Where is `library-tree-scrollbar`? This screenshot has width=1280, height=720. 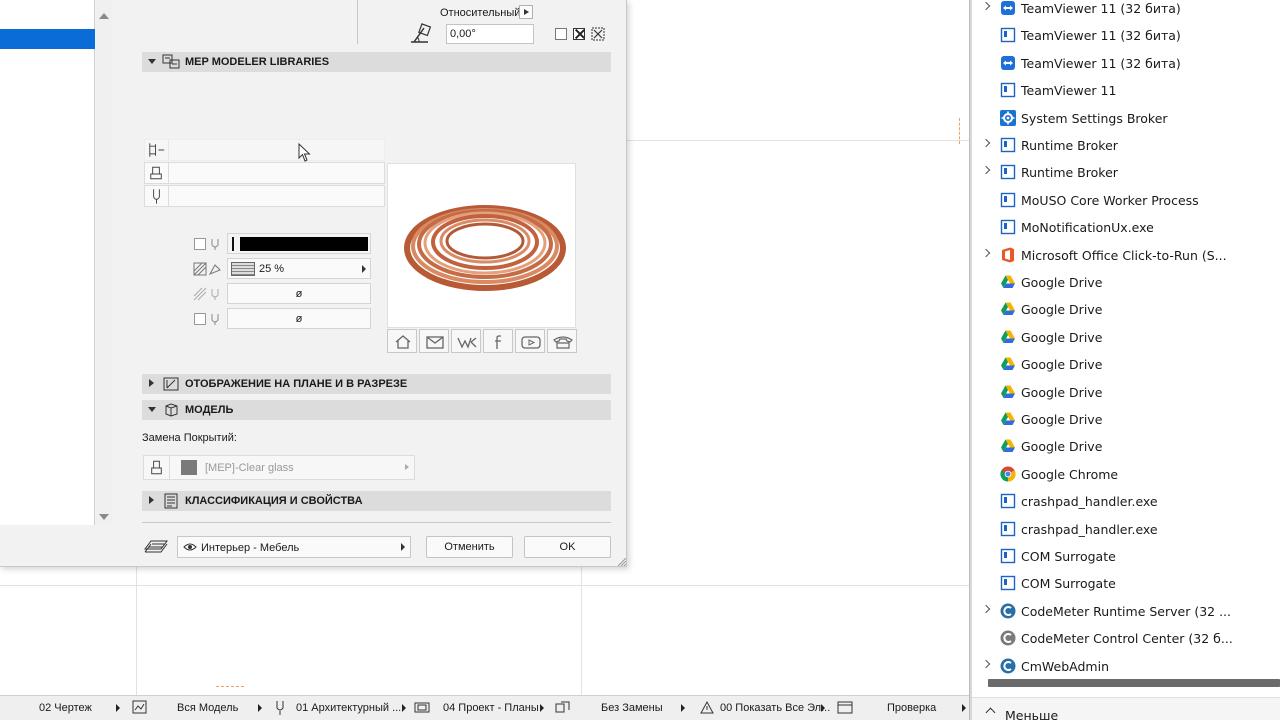
library-tree-scrollbar is located at coordinates (104, 262).